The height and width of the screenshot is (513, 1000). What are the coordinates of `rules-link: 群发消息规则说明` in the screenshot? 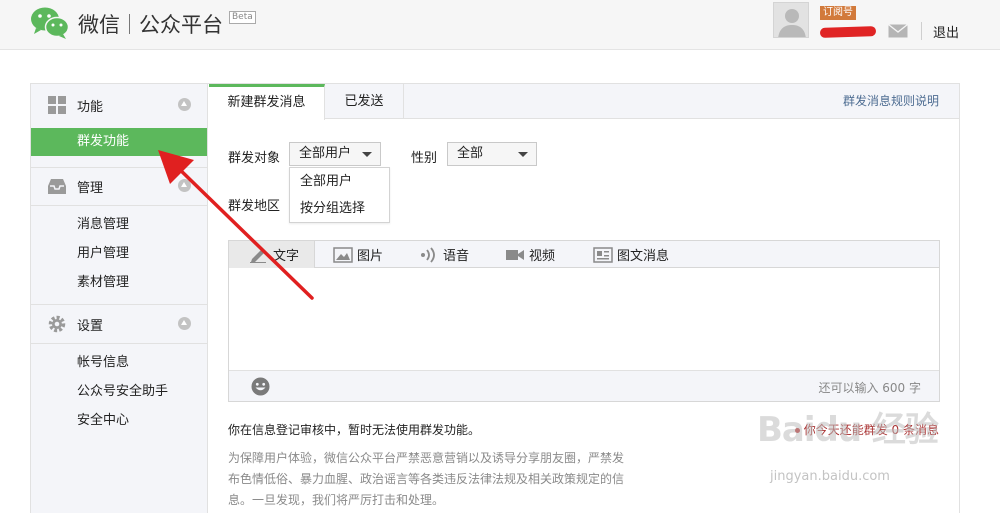 It's located at (891, 101).